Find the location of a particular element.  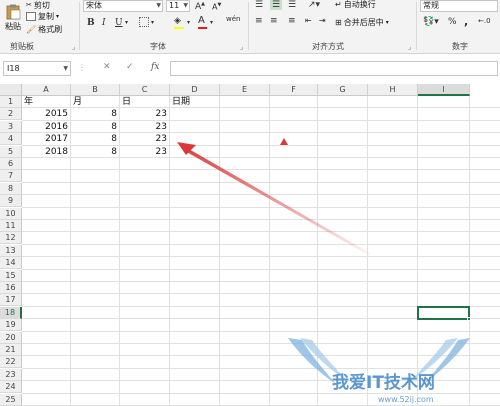

row-header-18: 18 is located at coordinates (11, 312).